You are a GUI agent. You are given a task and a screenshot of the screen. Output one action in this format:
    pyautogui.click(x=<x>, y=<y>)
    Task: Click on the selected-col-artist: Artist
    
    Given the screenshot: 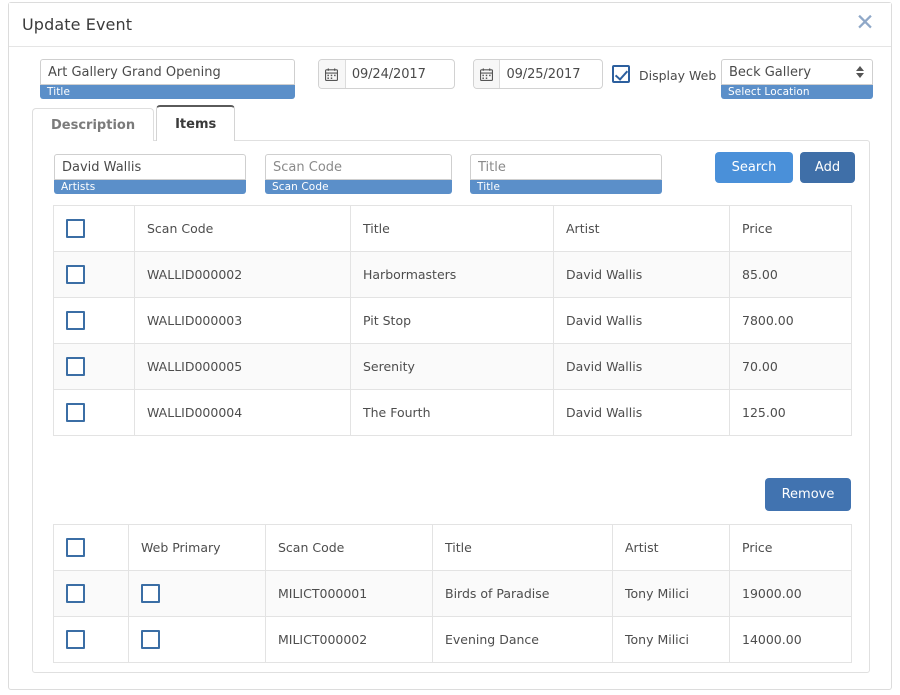 What is the action you would take?
    pyautogui.click(x=671, y=547)
    